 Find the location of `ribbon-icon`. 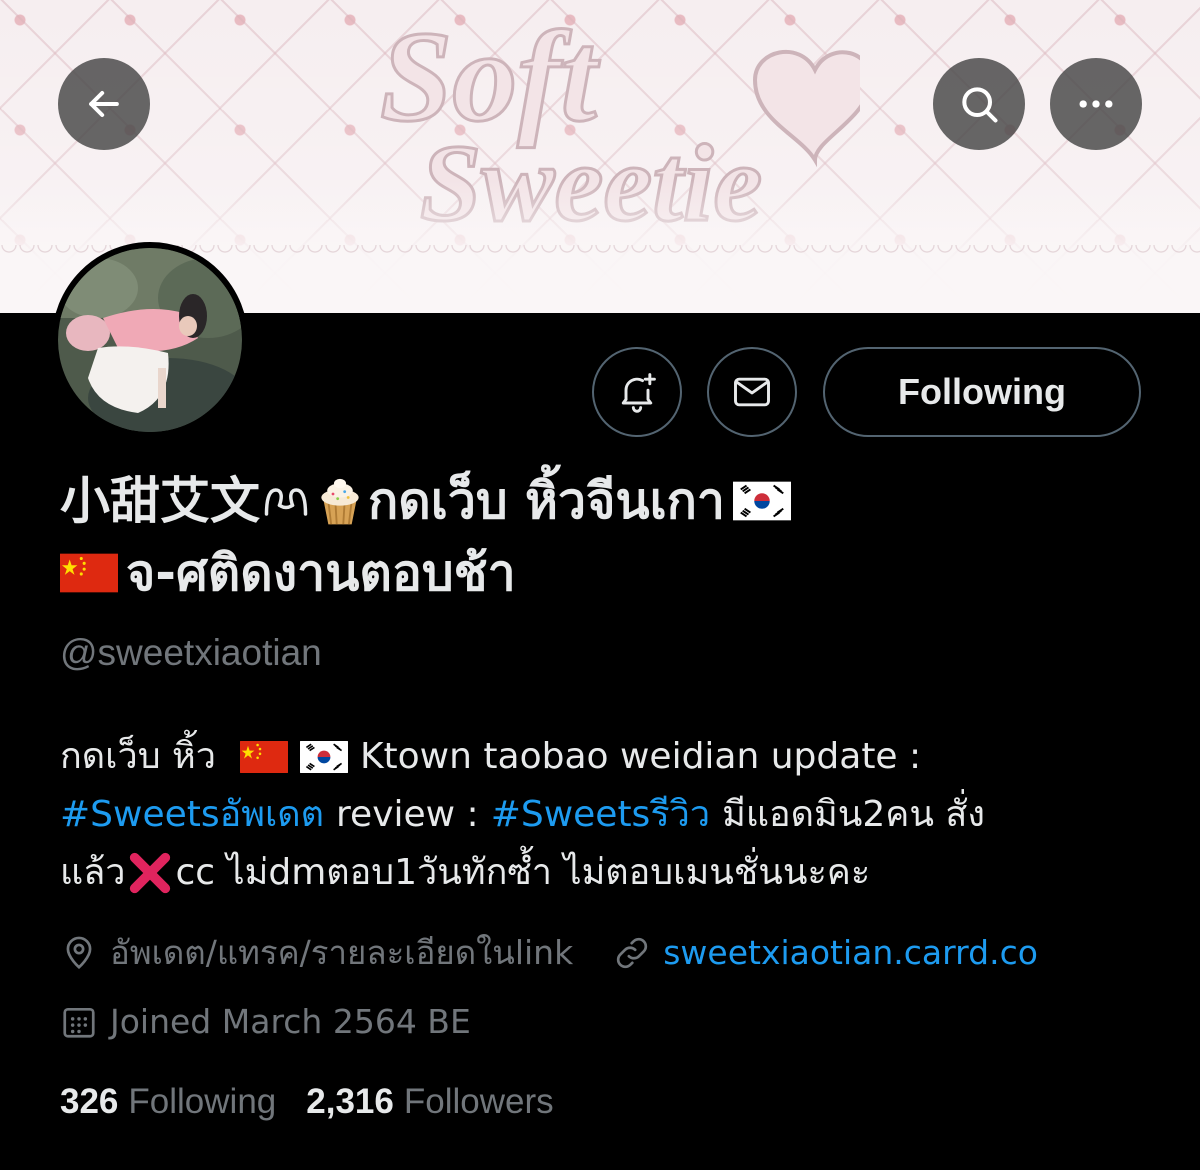

ribbon-icon is located at coordinates (286, 502).